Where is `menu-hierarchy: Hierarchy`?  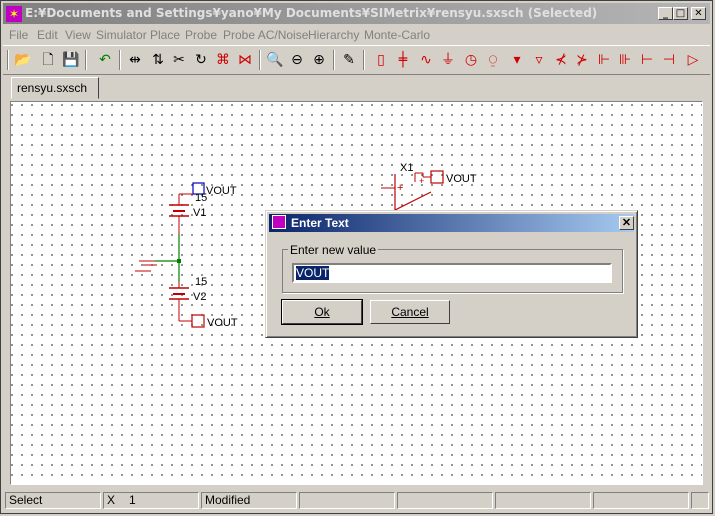
menu-hierarchy: Hierarchy is located at coordinates (333, 35).